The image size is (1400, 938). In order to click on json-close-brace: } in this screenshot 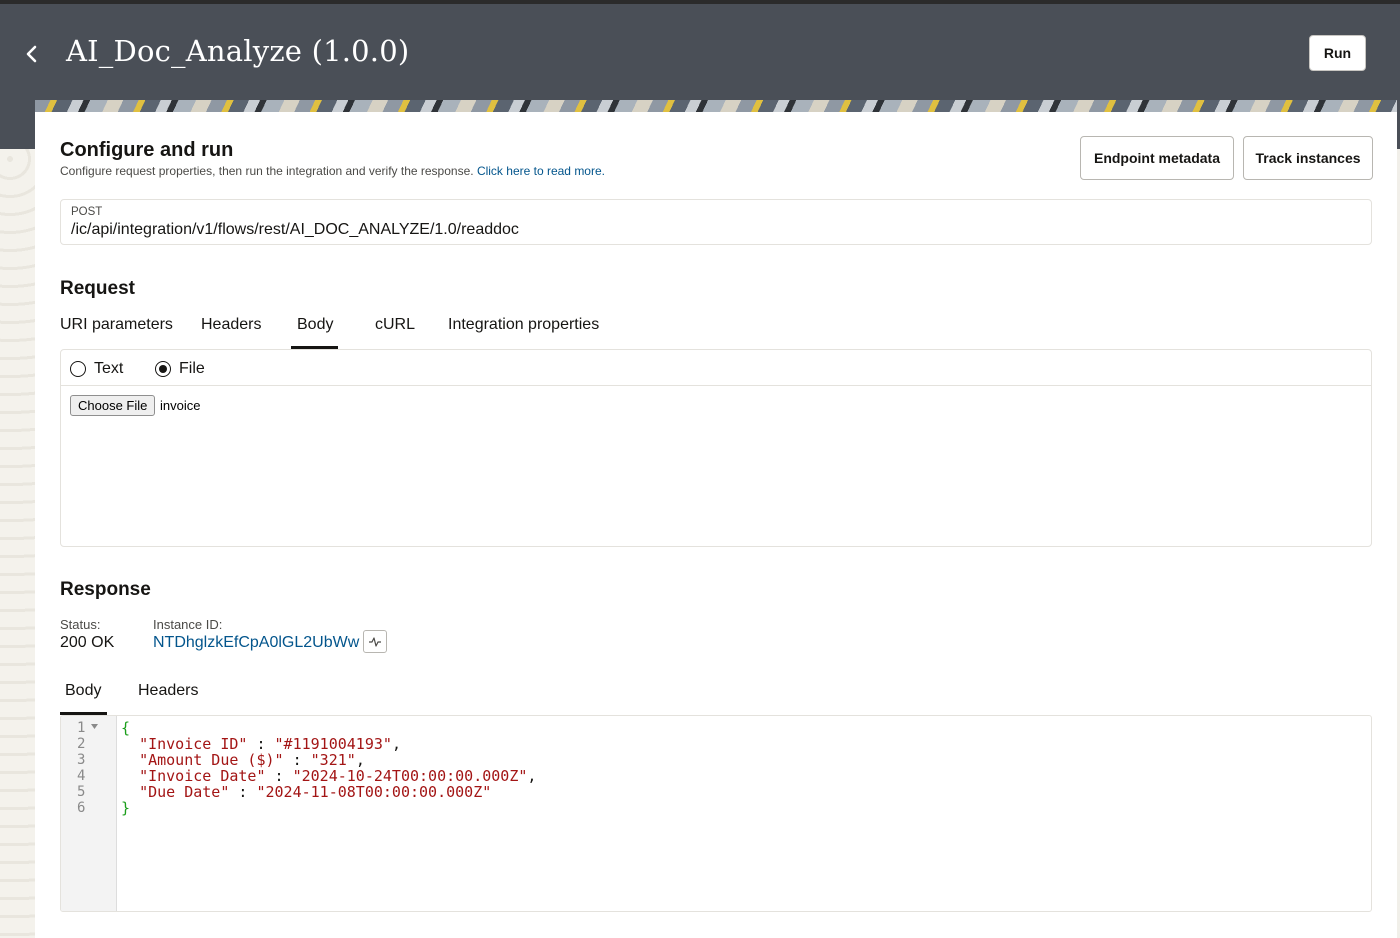, I will do `click(126, 808)`.